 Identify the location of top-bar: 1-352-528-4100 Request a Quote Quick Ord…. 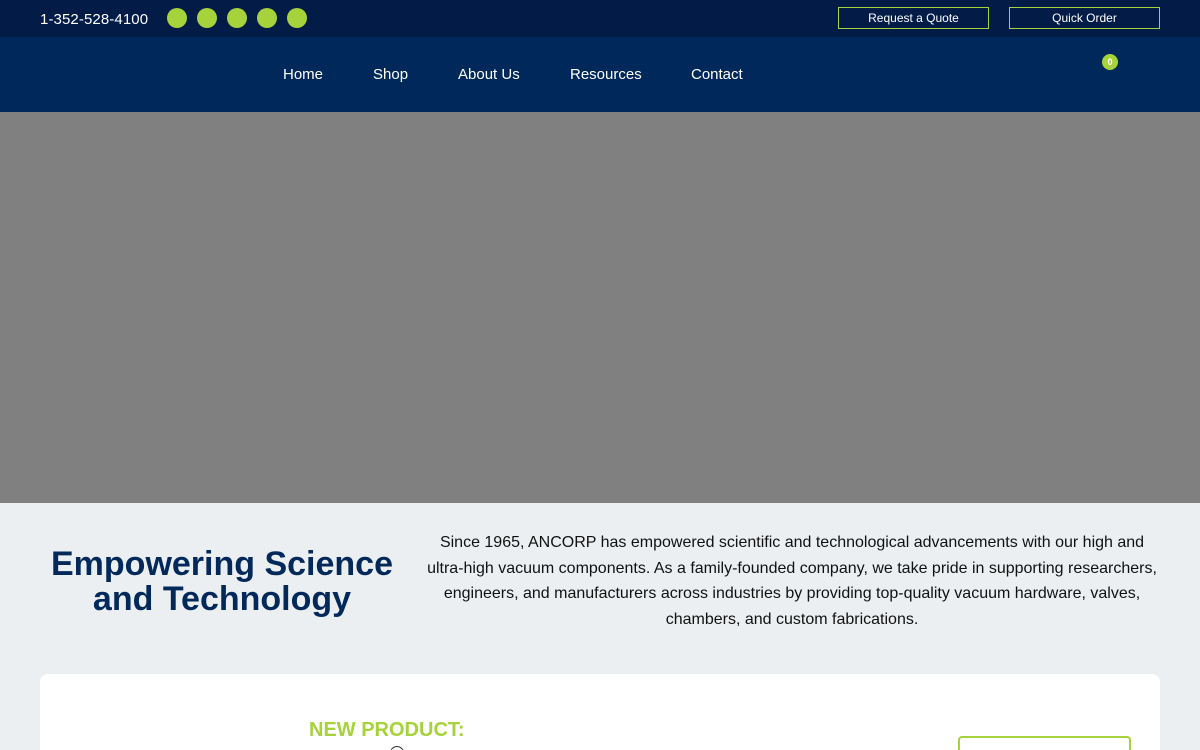
(600, 18).